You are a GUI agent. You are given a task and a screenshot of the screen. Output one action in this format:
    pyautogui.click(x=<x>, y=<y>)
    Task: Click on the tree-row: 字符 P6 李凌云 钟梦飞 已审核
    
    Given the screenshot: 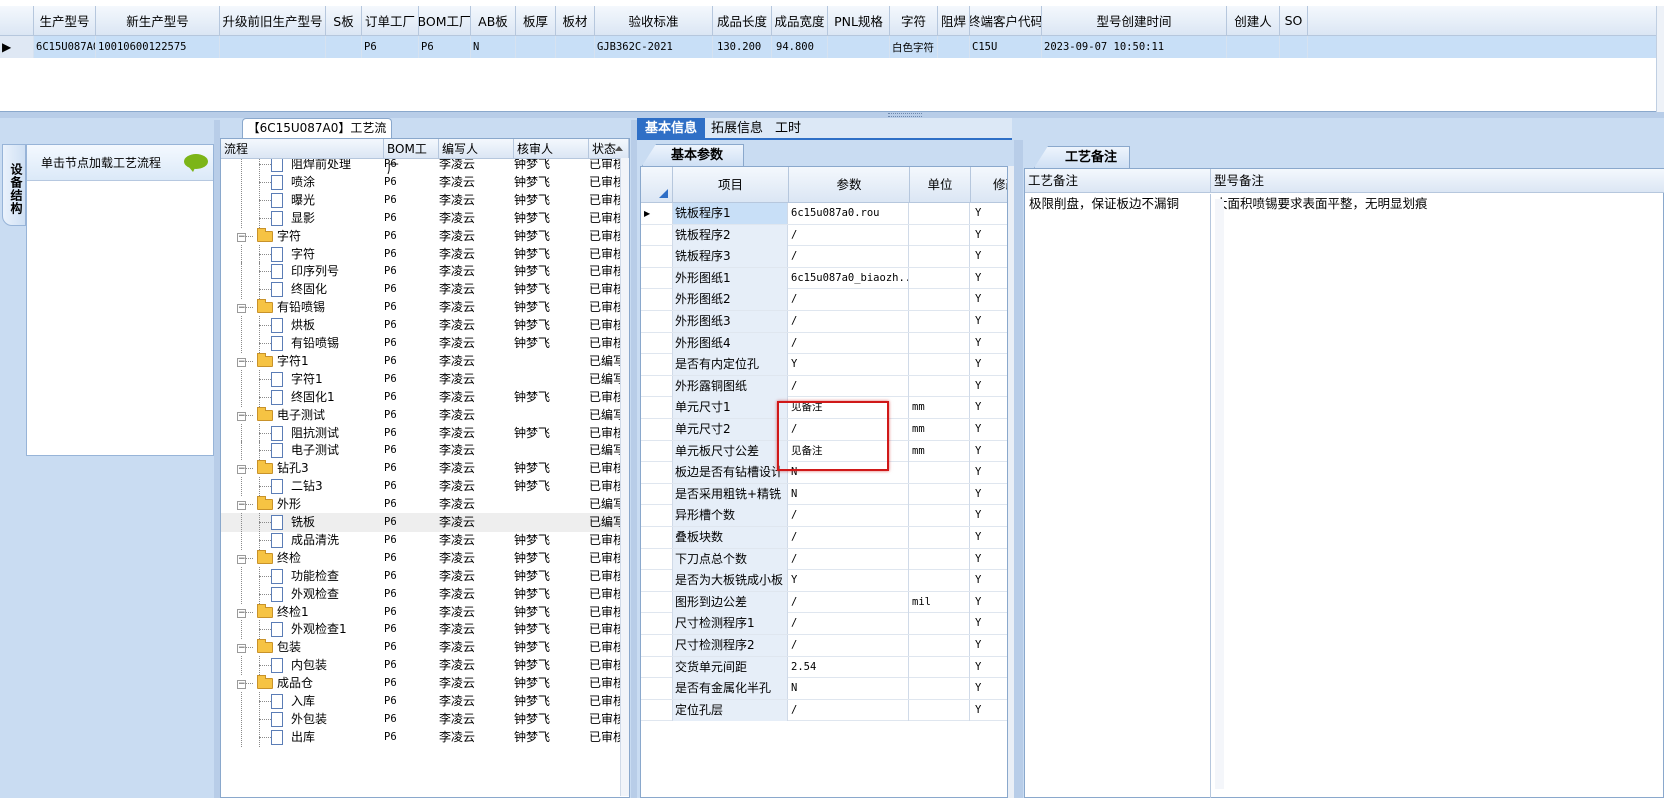 What is the action you would take?
    pyautogui.click(x=421, y=254)
    